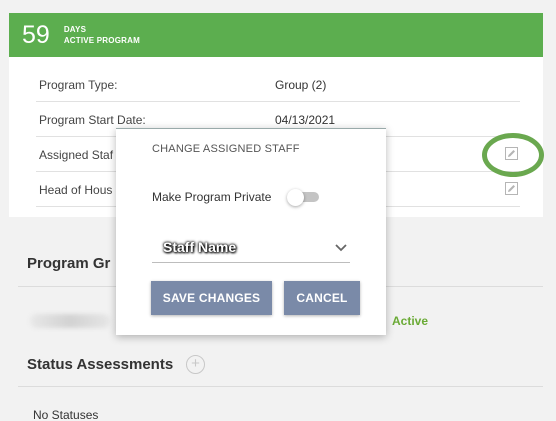 This screenshot has height=421, width=556. What do you see at coordinates (212, 197) in the screenshot?
I see `make-private-label: Make Program Private` at bounding box center [212, 197].